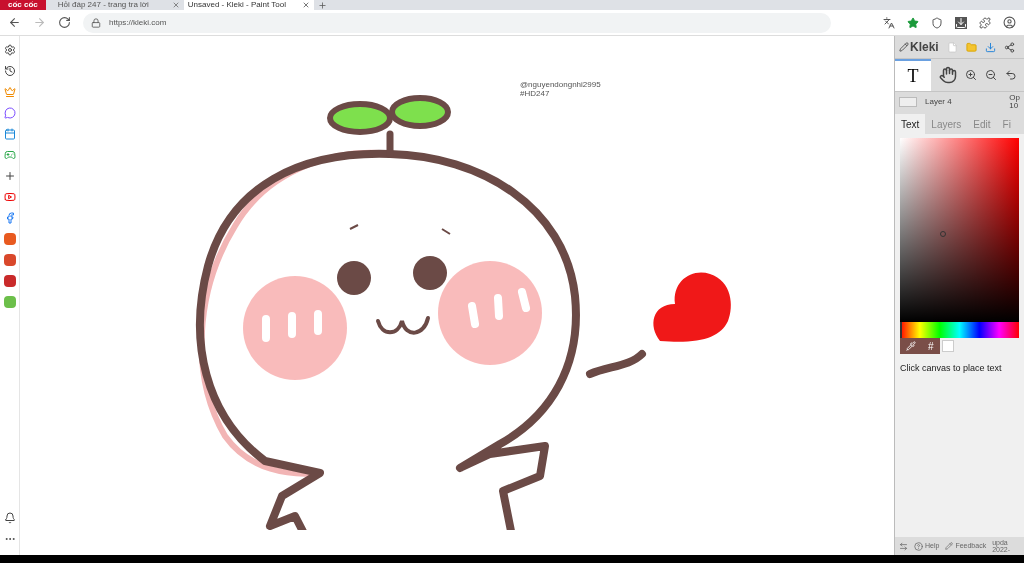 The width and height of the screenshot is (1024, 563). Describe the element at coordinates (9, 155) in the screenshot. I see `gamepad-icon` at that location.